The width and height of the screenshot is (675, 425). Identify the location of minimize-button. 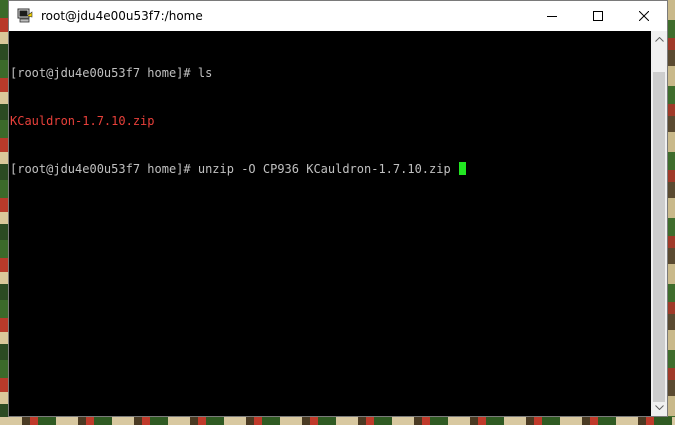
(552, 16).